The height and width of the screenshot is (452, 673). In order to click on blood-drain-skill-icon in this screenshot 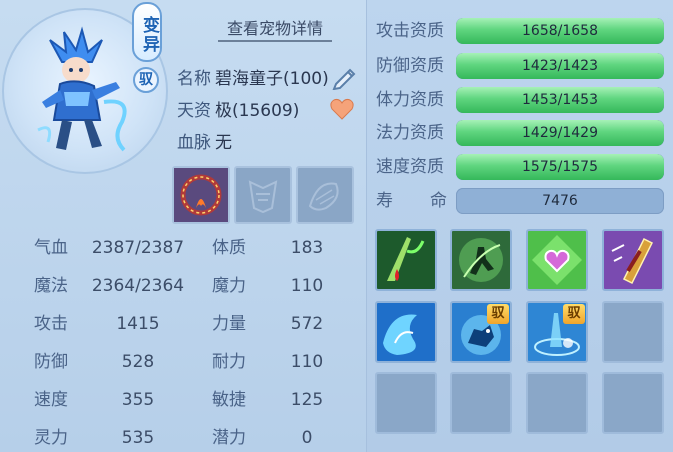, I will do `click(406, 260)`.